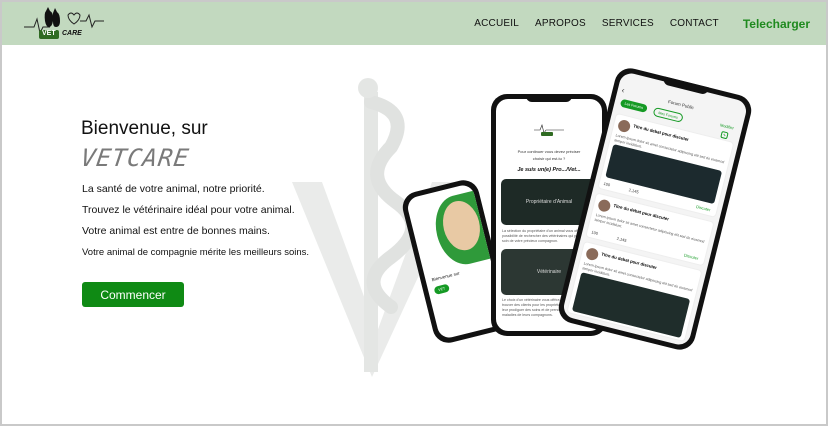 Image resolution: width=828 pixels, height=426 pixels. What do you see at coordinates (549, 202) in the screenshot?
I see `owner-card-label: Propriétaire d'Animal` at bounding box center [549, 202].